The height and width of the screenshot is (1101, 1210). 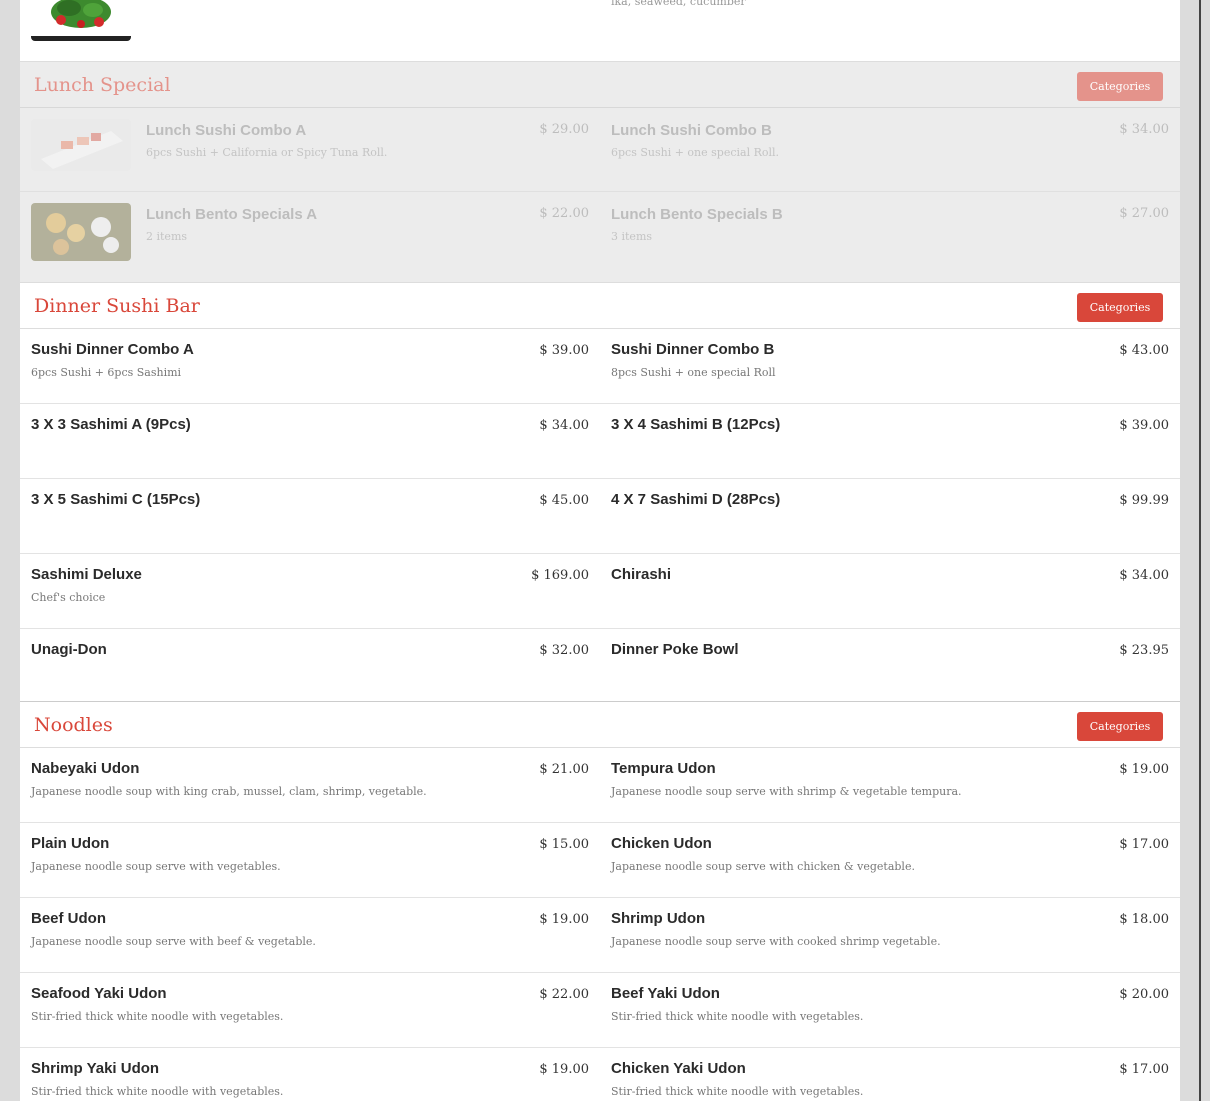 What do you see at coordinates (102, 85) in the screenshot?
I see `section-title: Lunch Special` at bounding box center [102, 85].